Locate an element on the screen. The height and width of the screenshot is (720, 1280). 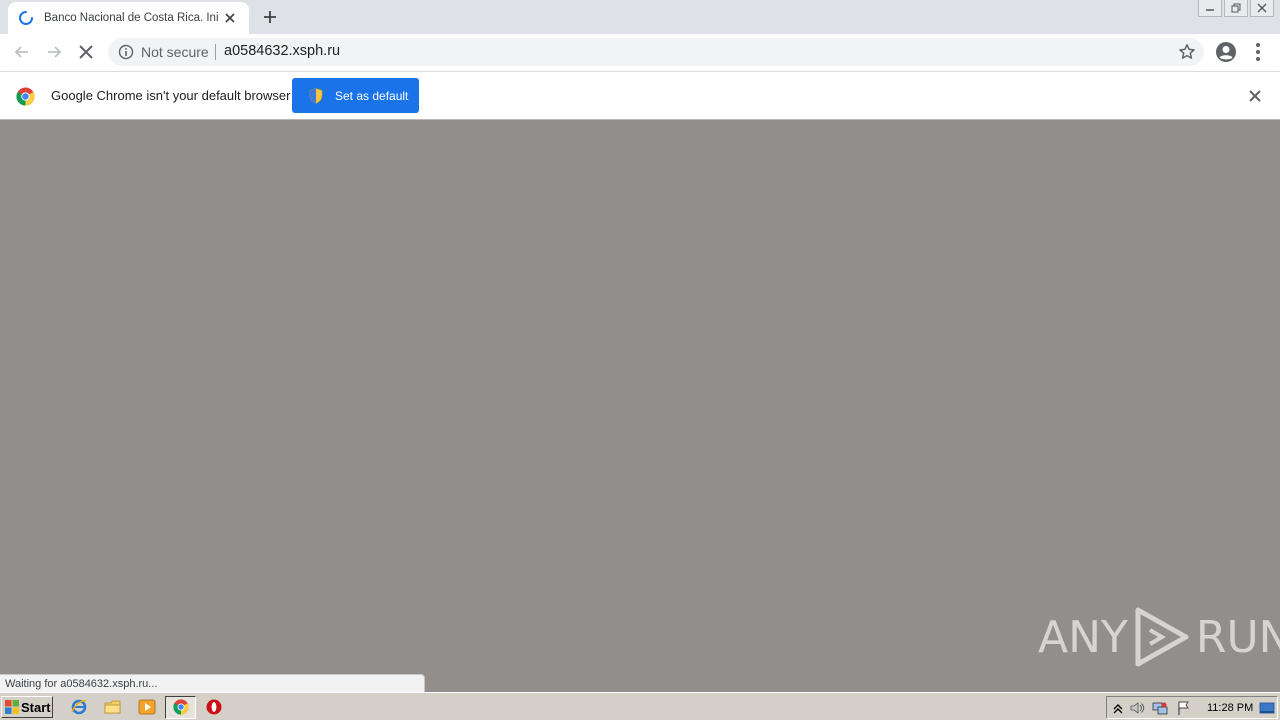
set-as-default-button: Set as default is located at coordinates (355, 95).